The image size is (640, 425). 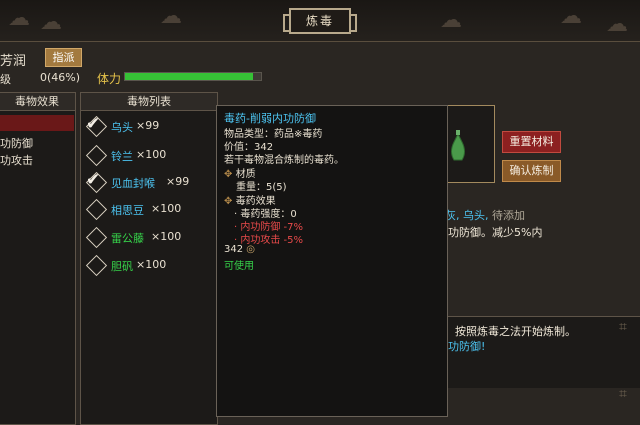 I want to click on log-line-1: 按照炼毒之法开始炼制。, so click(x=515, y=331).